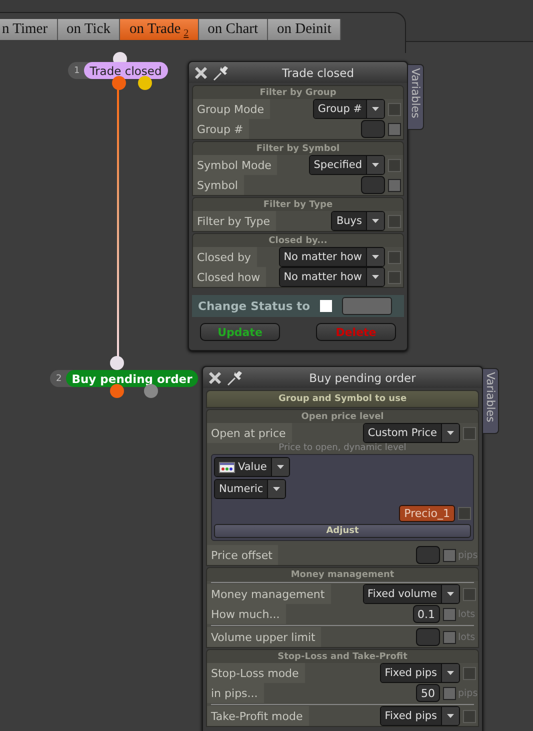  Describe the element at coordinates (234, 221) in the screenshot. I see `field-label: Filter by Type` at that location.